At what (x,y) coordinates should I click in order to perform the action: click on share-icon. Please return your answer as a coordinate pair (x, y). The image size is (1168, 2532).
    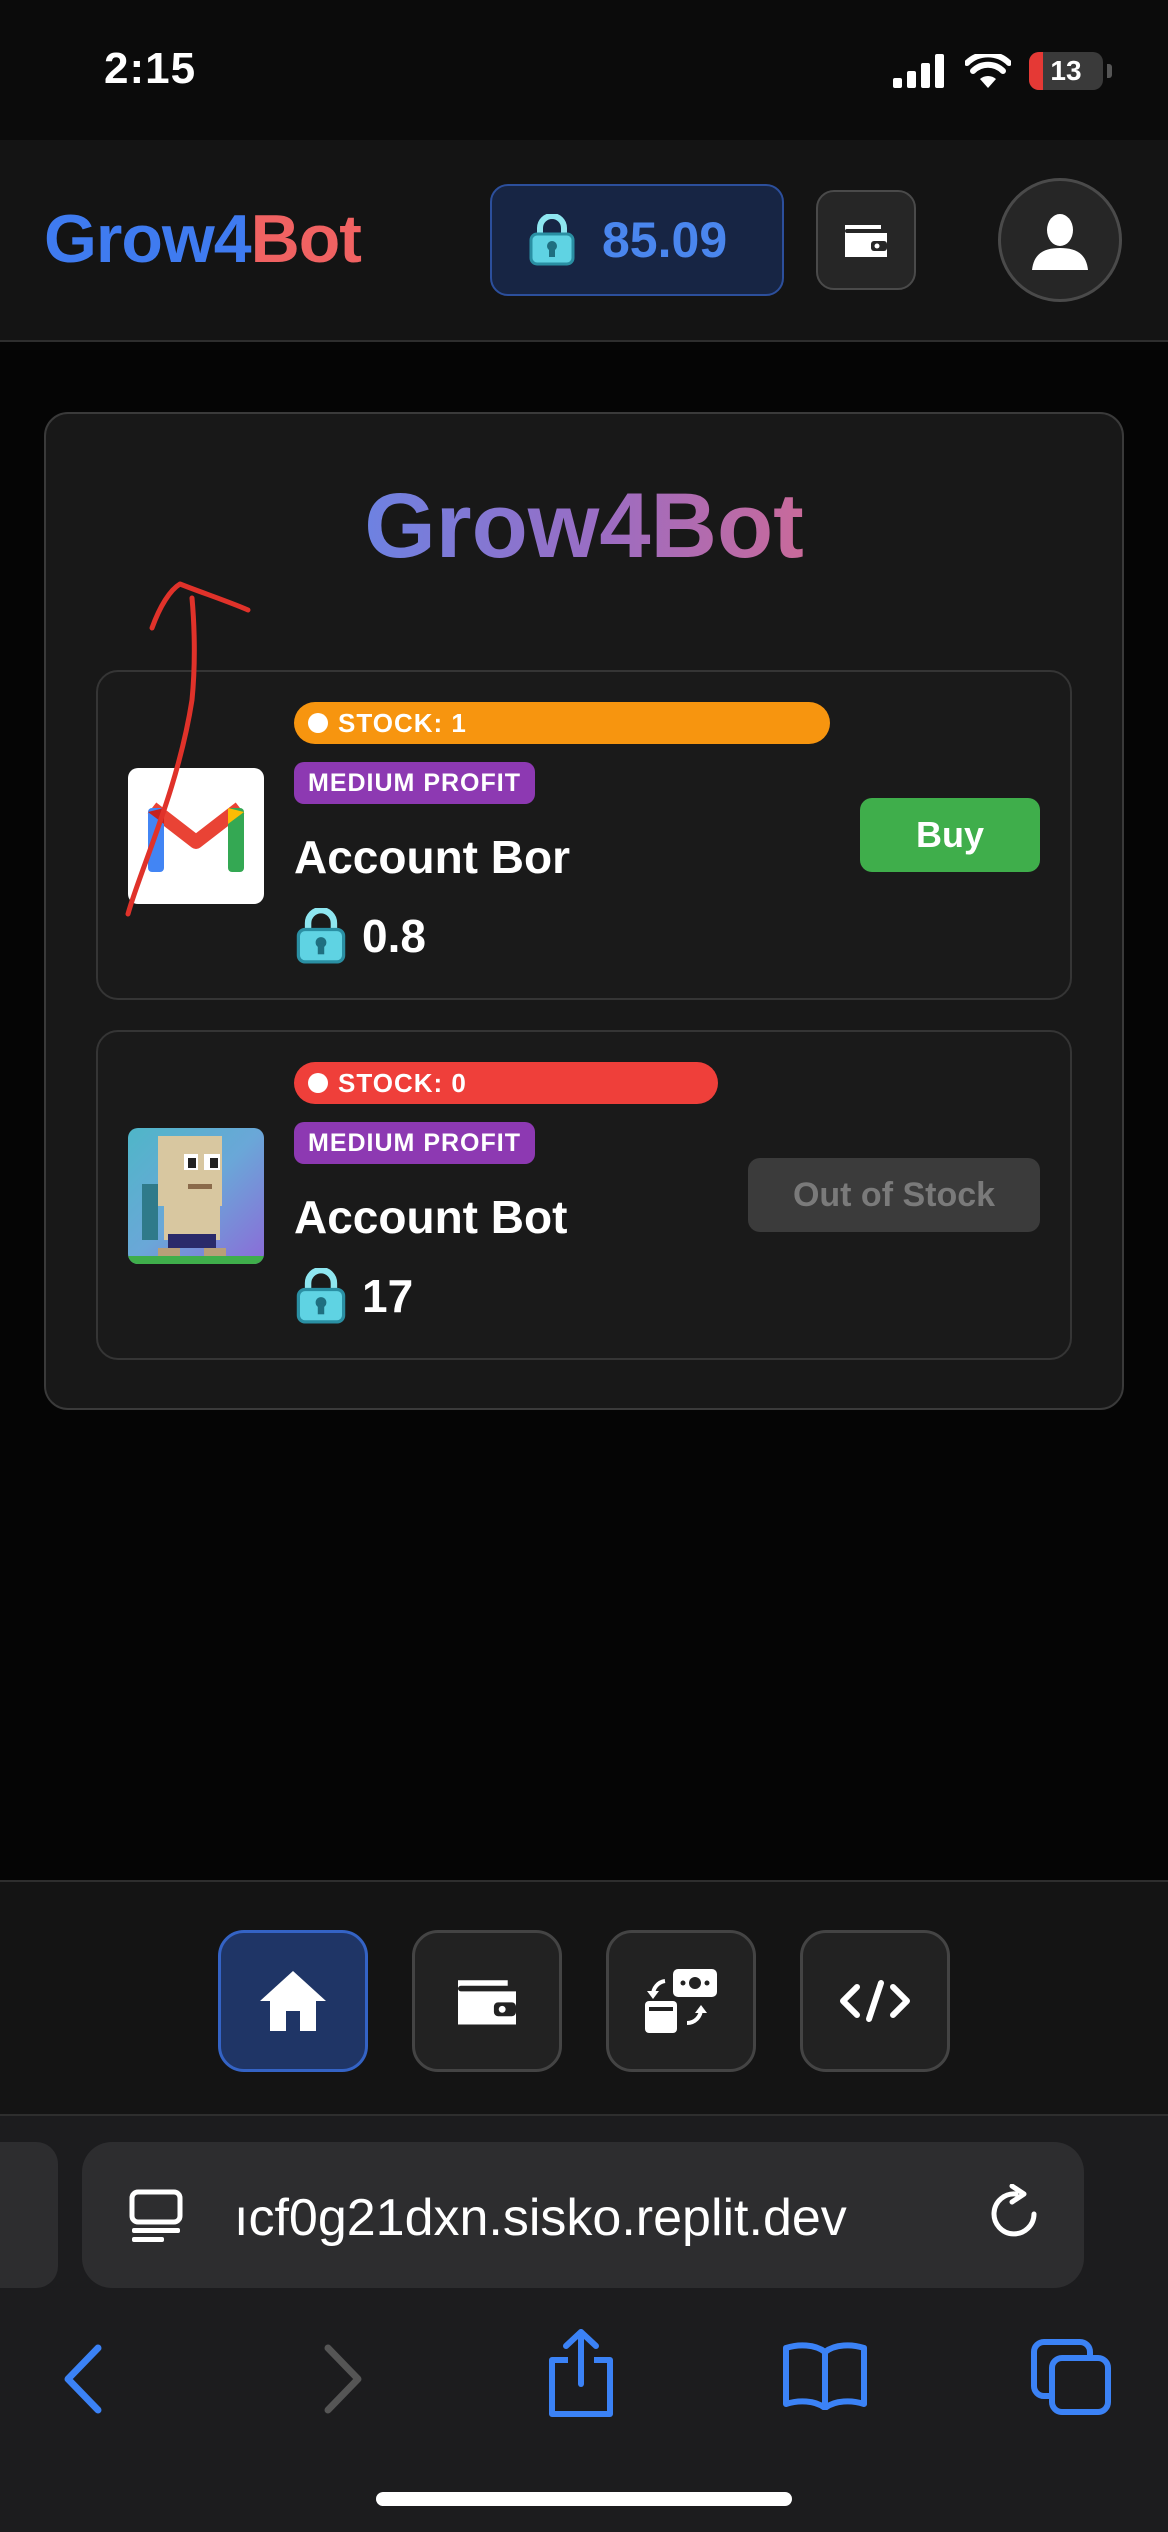
    Looking at the image, I should click on (581, 2373).